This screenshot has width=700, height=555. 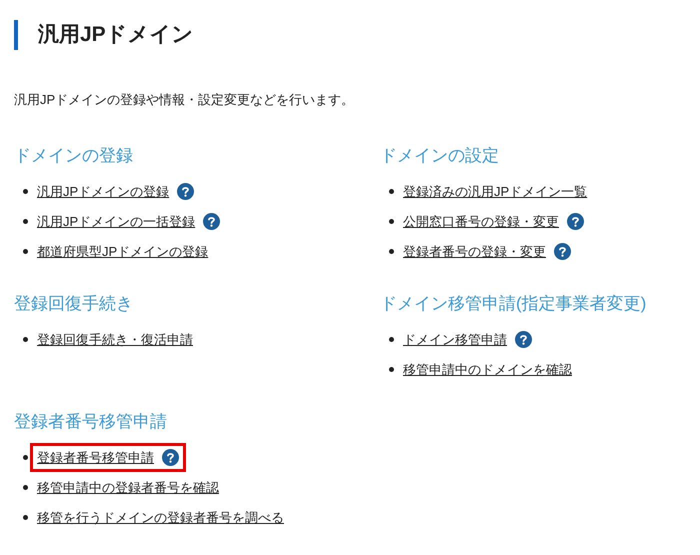 What do you see at coordinates (103, 192) in the screenshot?
I see `link: 汎用JPドメインの登録` at bounding box center [103, 192].